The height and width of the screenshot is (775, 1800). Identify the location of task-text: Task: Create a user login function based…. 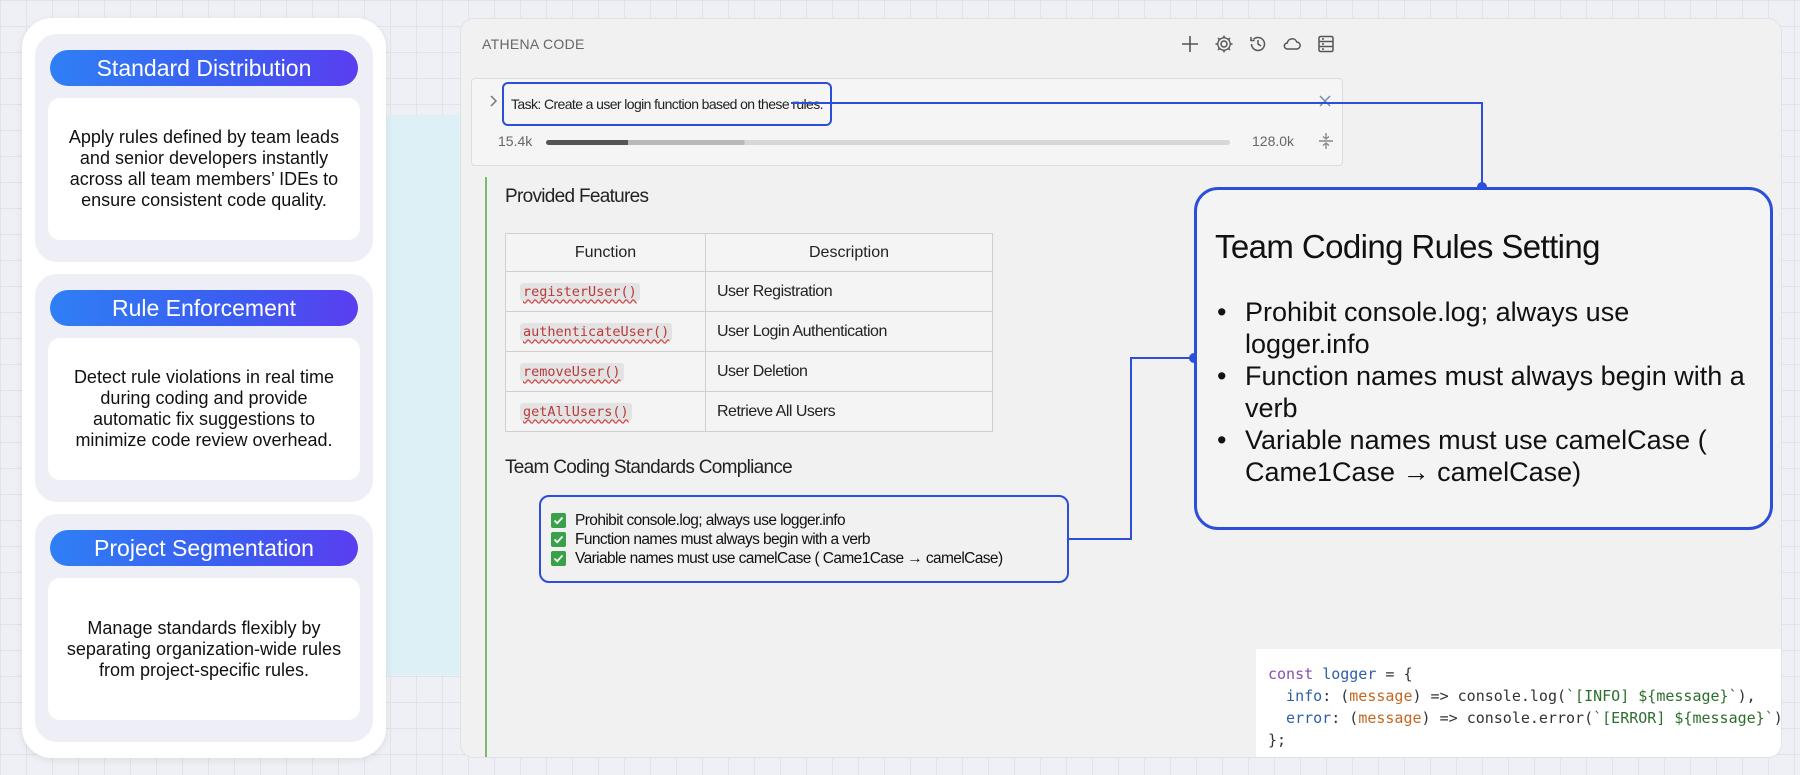
(667, 104).